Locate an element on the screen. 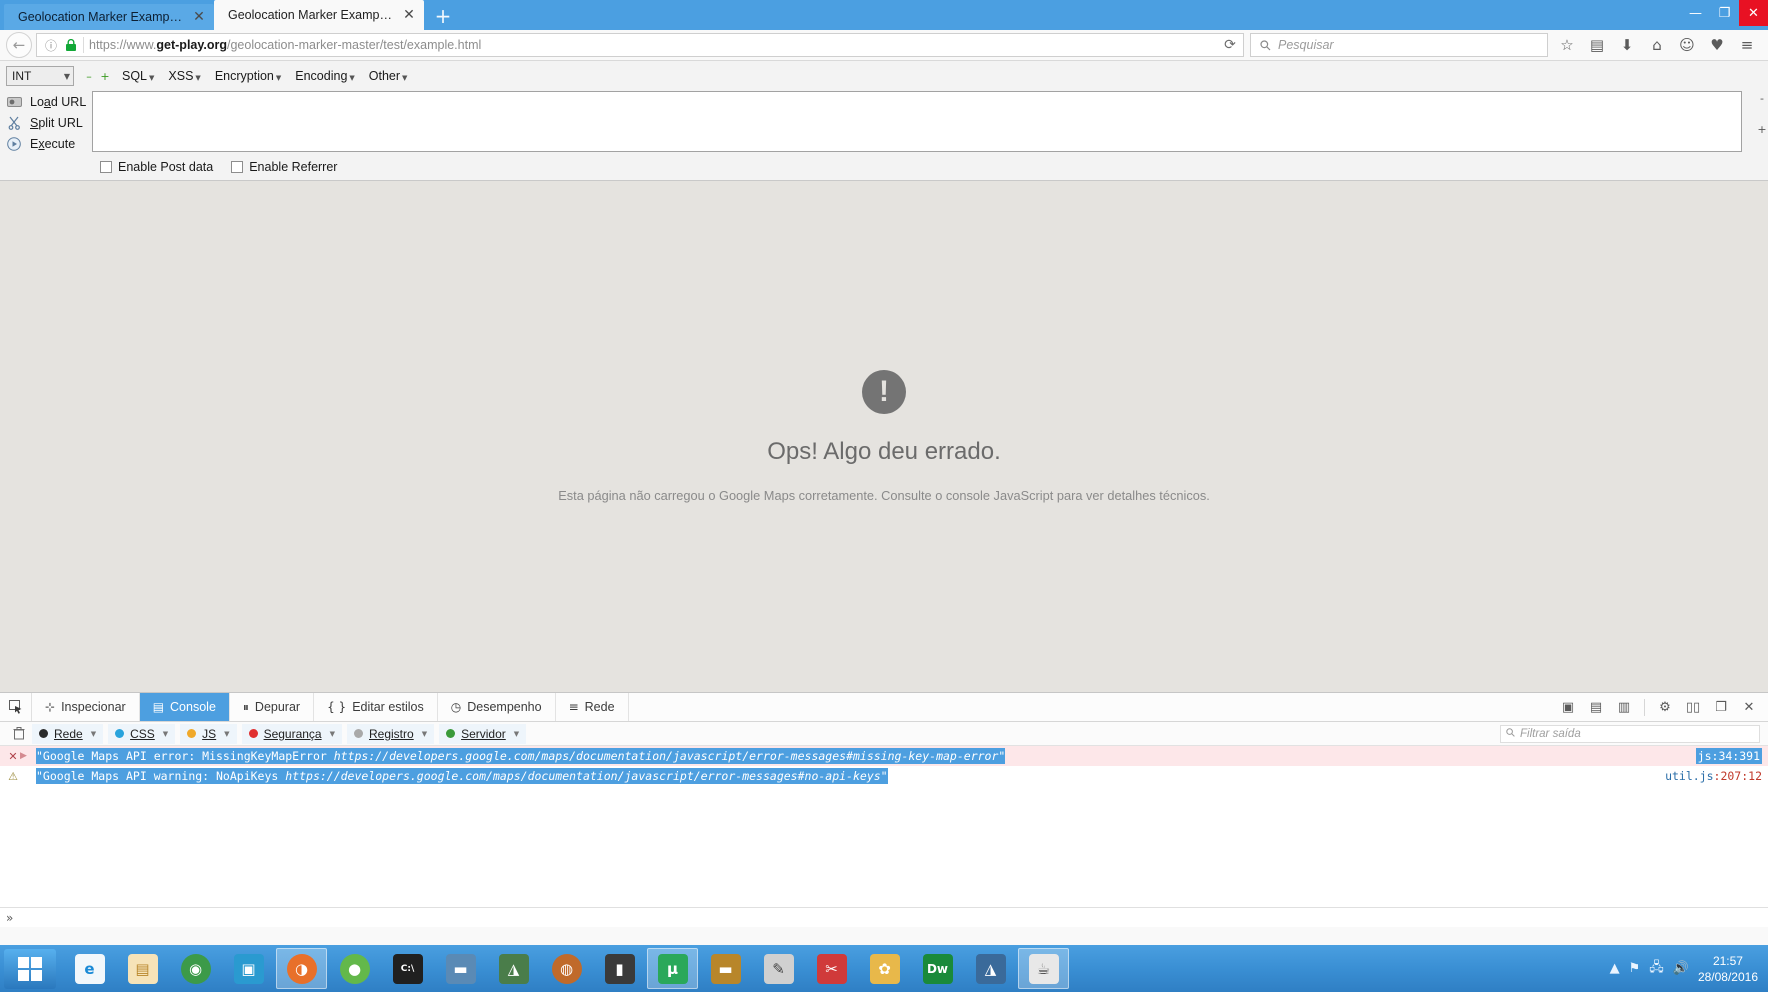 This screenshot has width=1768, height=992. load-url-button: Load URL is located at coordinates (48, 101).